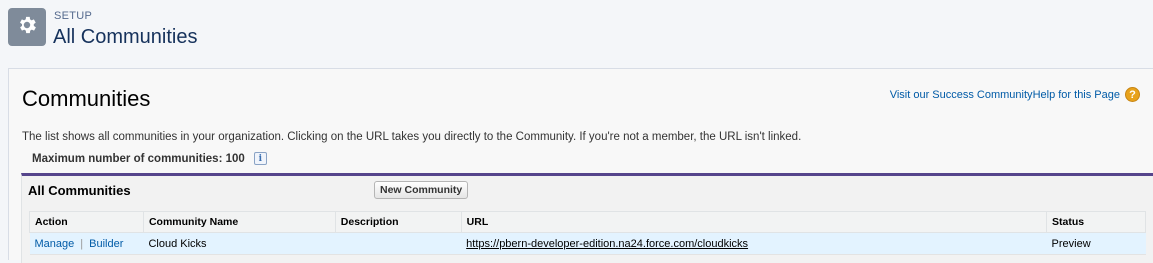 The image size is (1153, 263). What do you see at coordinates (79, 190) in the screenshot?
I see `list-title: All Communities` at bounding box center [79, 190].